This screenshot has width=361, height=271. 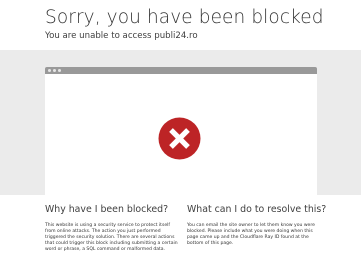 What do you see at coordinates (121, 36) in the screenshot?
I see `page-subtitle: You are unable to access publi24.ro` at bounding box center [121, 36].